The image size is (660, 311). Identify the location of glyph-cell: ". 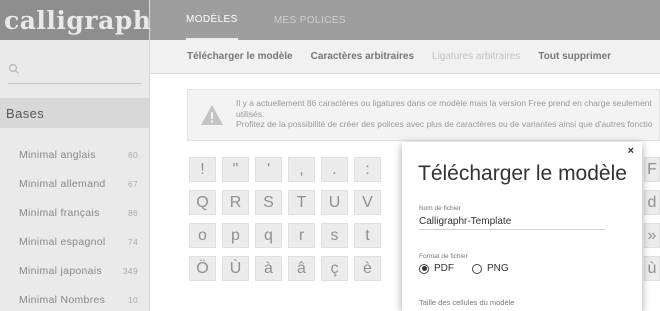
(235, 169).